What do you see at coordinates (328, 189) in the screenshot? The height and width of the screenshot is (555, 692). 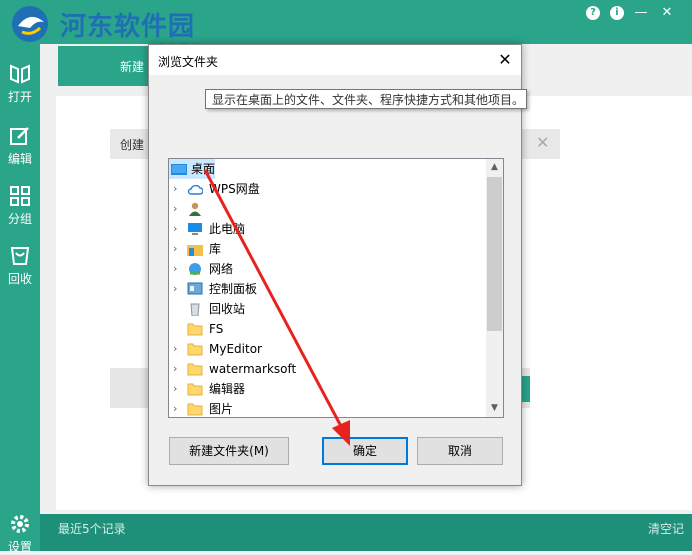 I see `tree-item-wps: › WPS网盘` at bounding box center [328, 189].